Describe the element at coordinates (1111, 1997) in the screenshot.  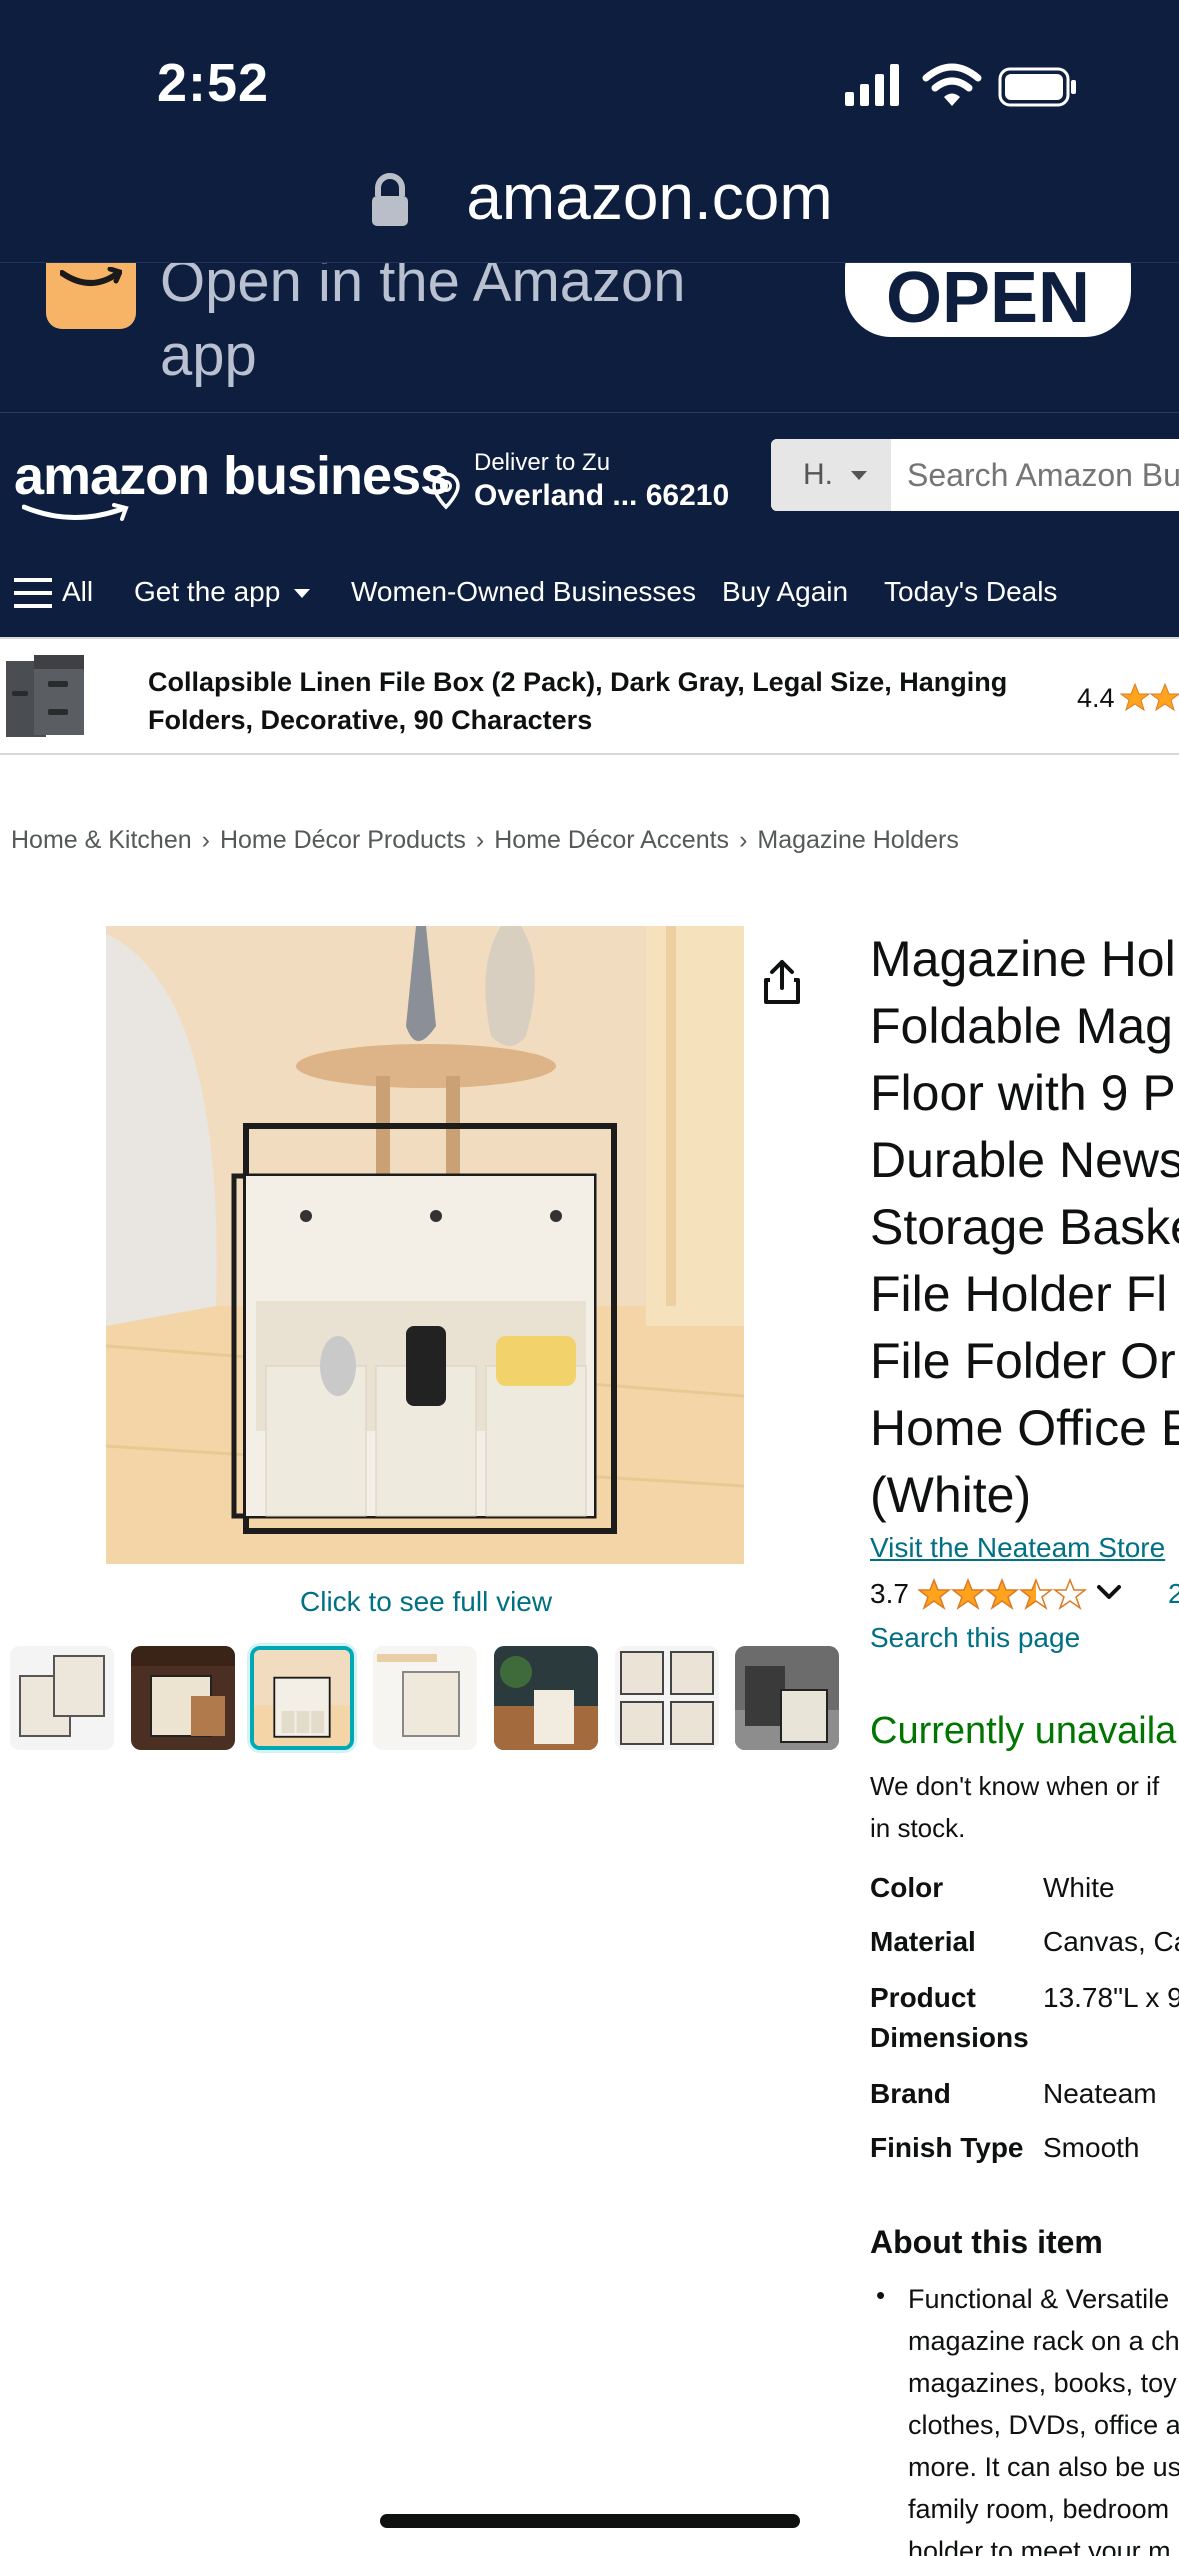
I see `spec-value: 13.78"L x 9` at that location.